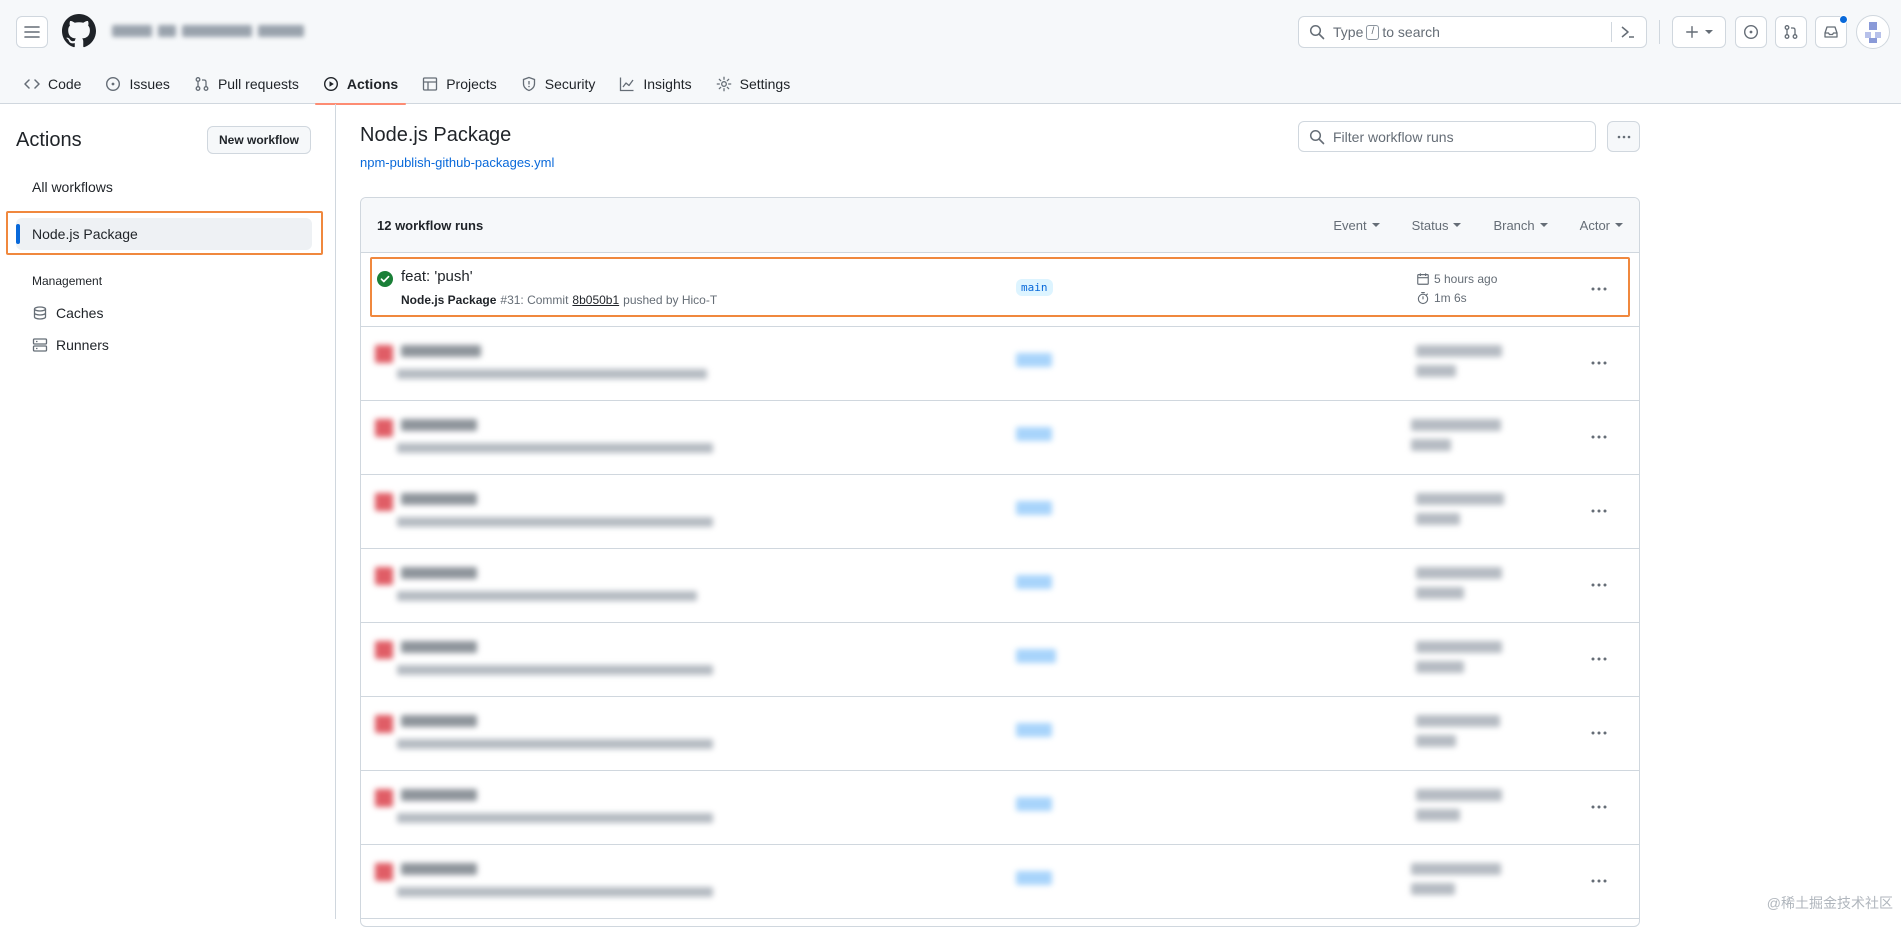 The width and height of the screenshot is (1901, 927). Describe the element at coordinates (1659, 32) in the screenshot. I see `header-divider` at that location.